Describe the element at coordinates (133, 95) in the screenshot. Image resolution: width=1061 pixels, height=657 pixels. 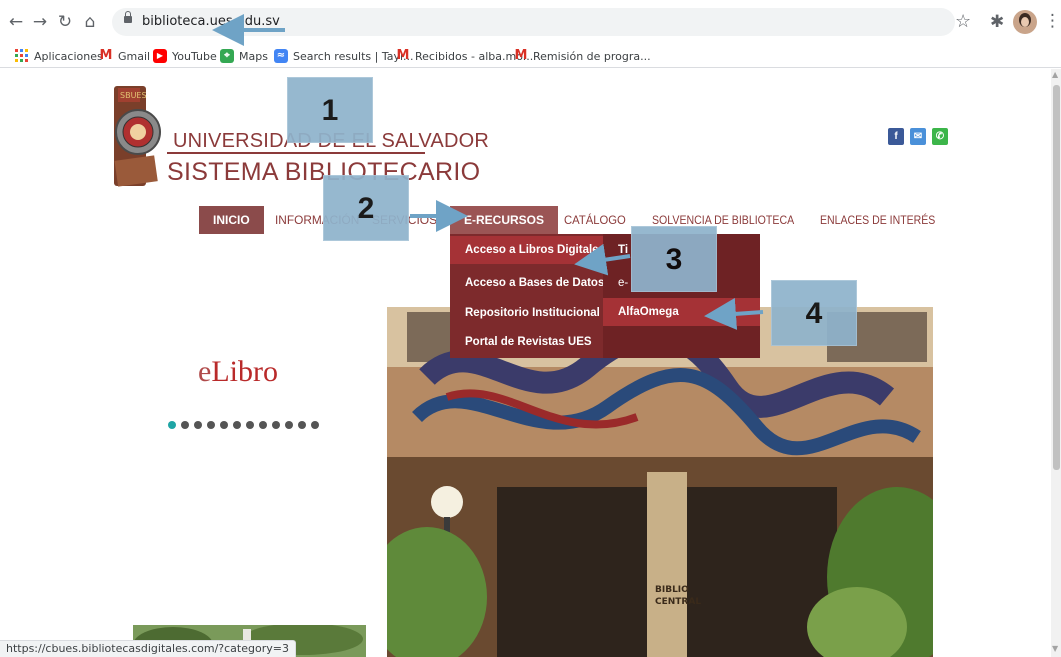
I see `svg-text: SBUES` at that location.